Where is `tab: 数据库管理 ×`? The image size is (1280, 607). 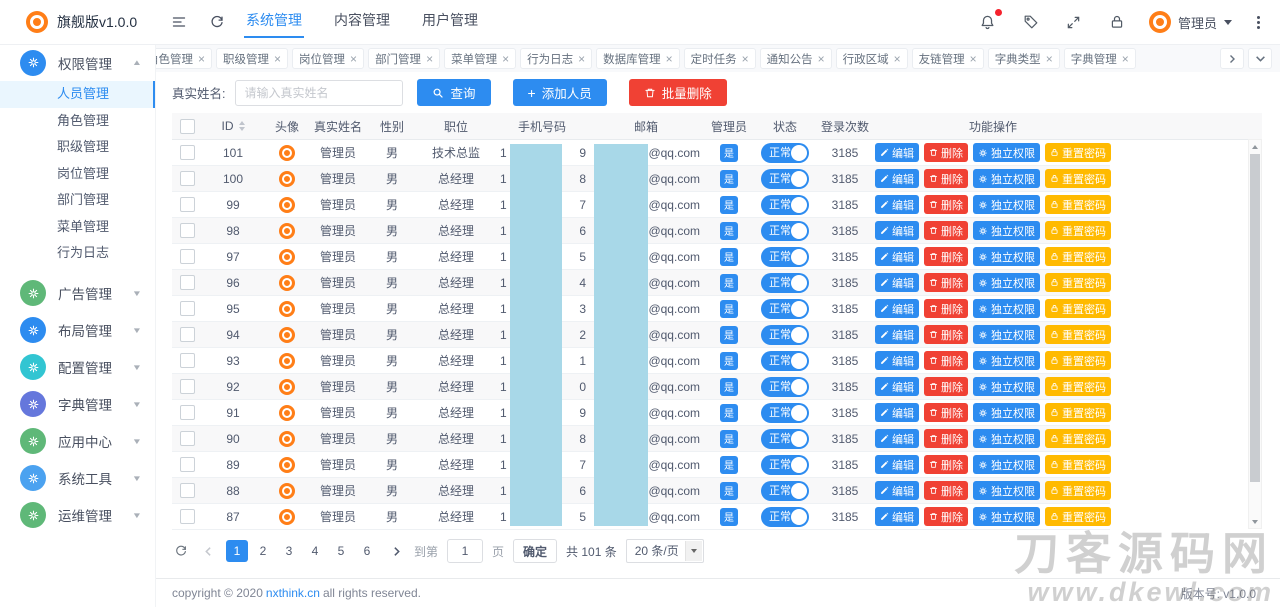 tab: 数据库管理 × is located at coordinates (638, 58).